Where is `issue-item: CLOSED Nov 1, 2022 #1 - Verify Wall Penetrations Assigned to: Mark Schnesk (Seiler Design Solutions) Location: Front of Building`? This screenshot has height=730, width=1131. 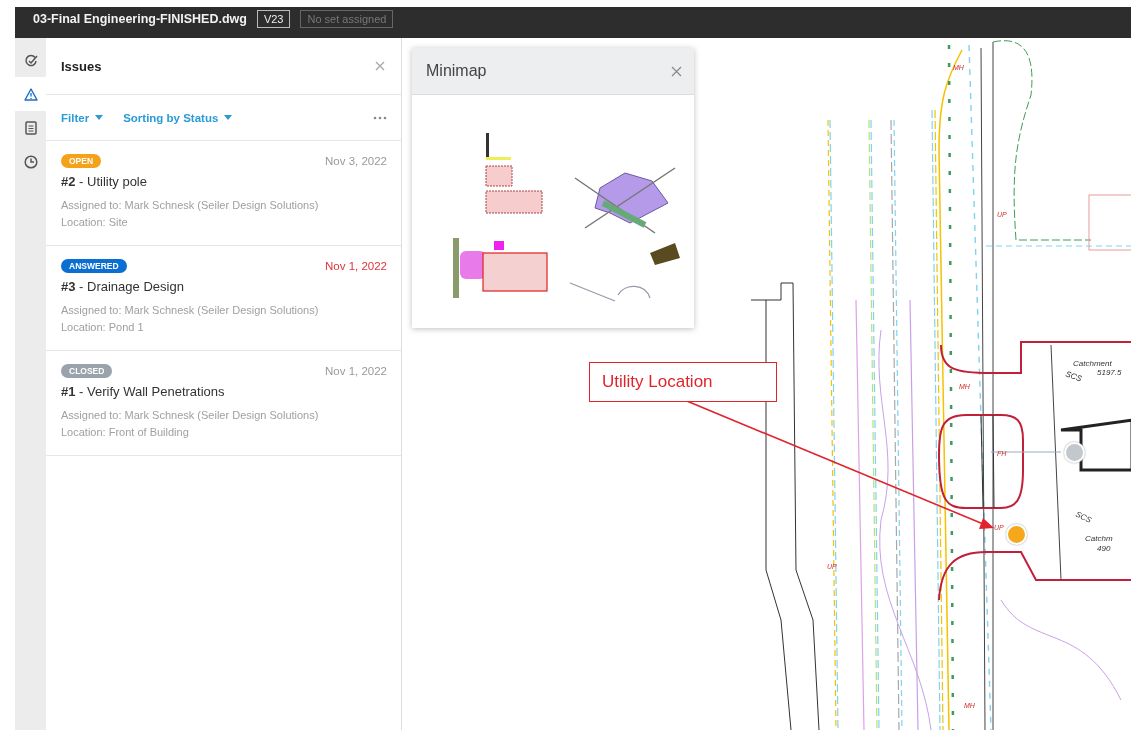 issue-item: CLOSED Nov 1, 2022 #1 - Verify Wall Penetrations Assigned to: Mark Schnesk (Seiler Design Solutions) Location: Front of Building is located at coordinates (223, 403).